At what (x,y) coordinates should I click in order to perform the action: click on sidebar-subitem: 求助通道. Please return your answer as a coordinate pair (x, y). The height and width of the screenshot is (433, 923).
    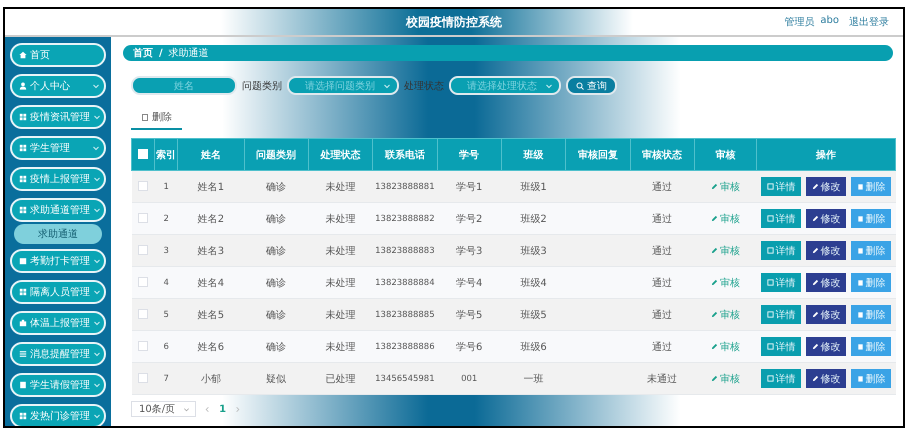
    Looking at the image, I should click on (58, 234).